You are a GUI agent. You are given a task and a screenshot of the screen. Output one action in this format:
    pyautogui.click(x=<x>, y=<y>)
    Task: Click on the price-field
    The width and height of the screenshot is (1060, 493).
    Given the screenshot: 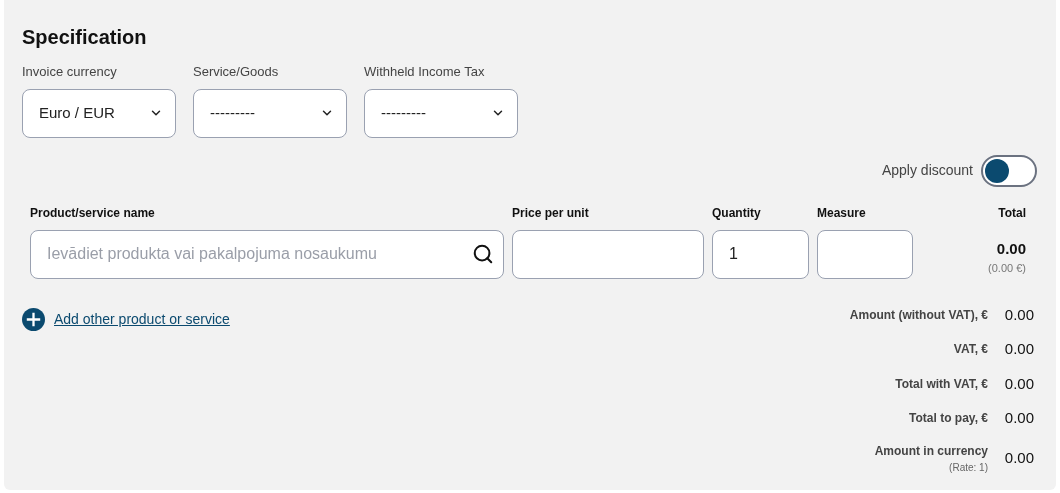 What is the action you would take?
    pyautogui.click(x=608, y=254)
    